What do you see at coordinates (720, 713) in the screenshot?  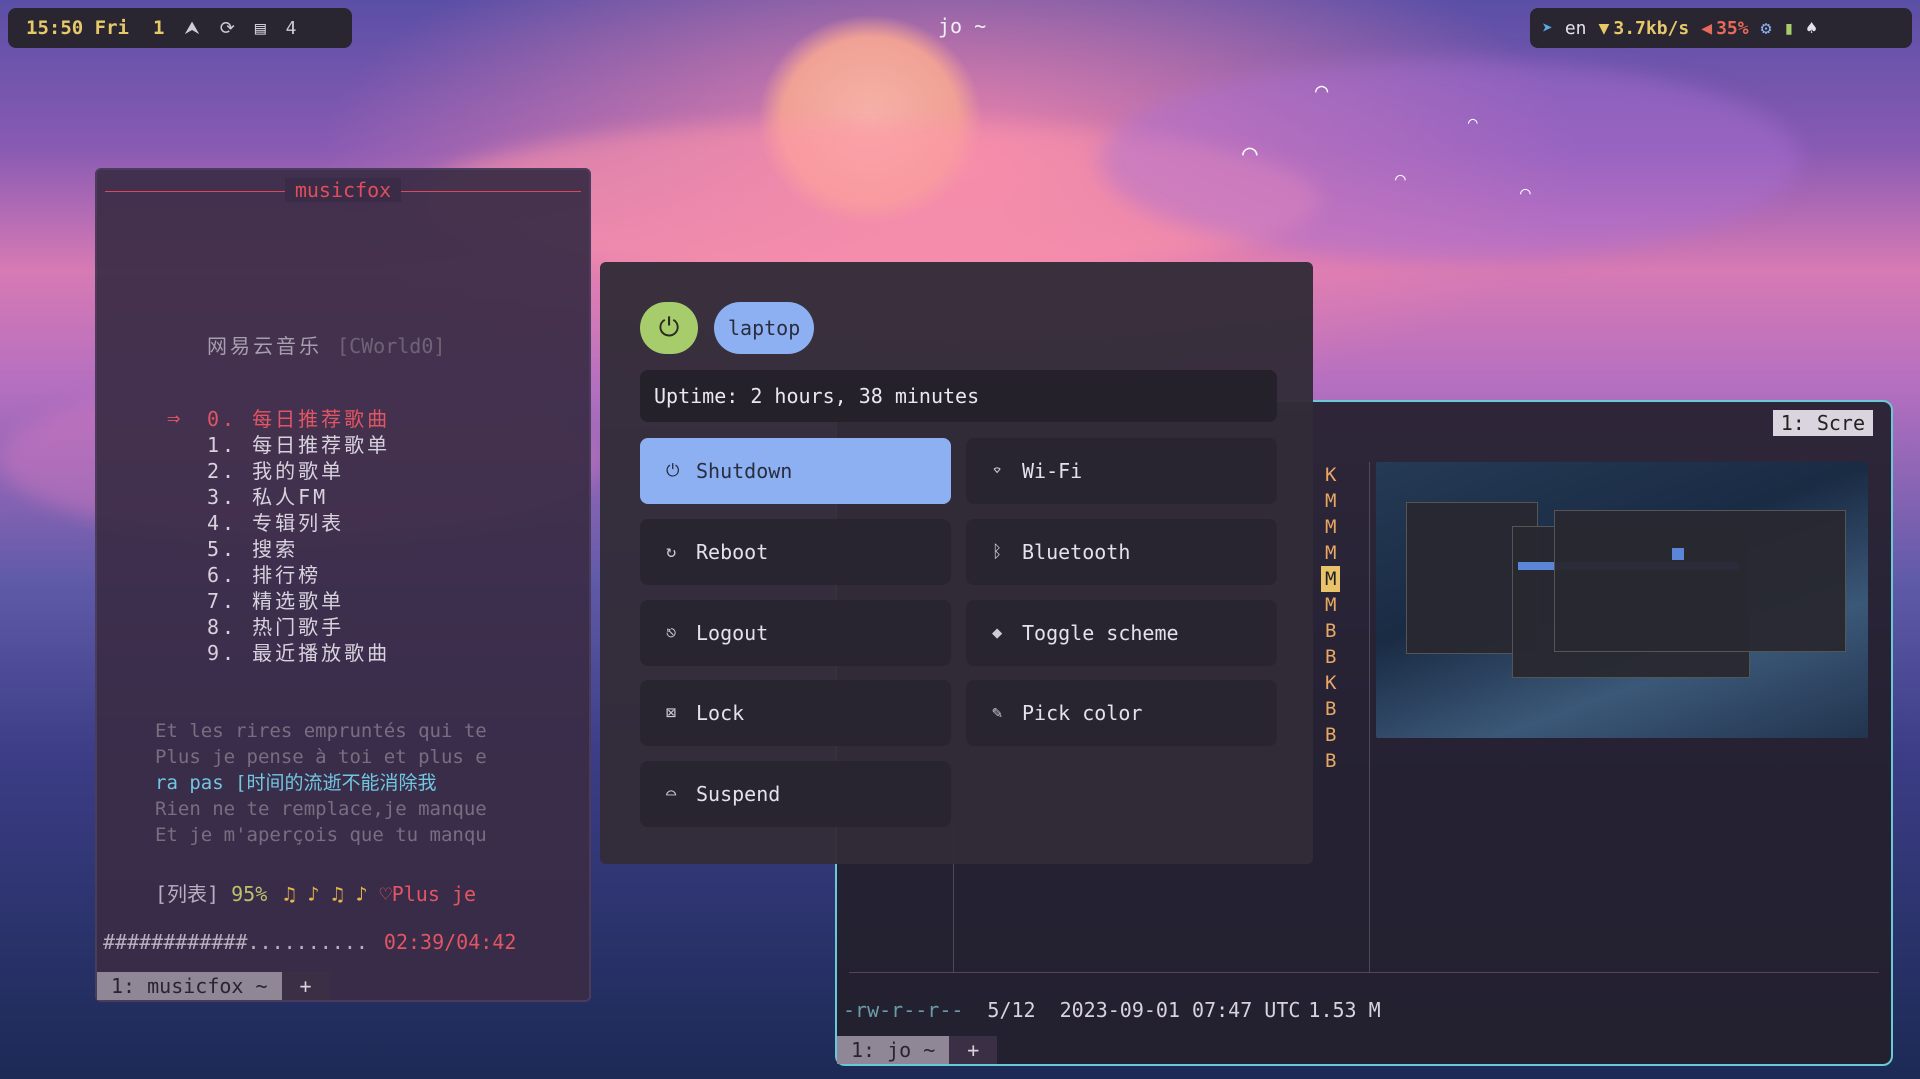 I see `button-label: Lock` at bounding box center [720, 713].